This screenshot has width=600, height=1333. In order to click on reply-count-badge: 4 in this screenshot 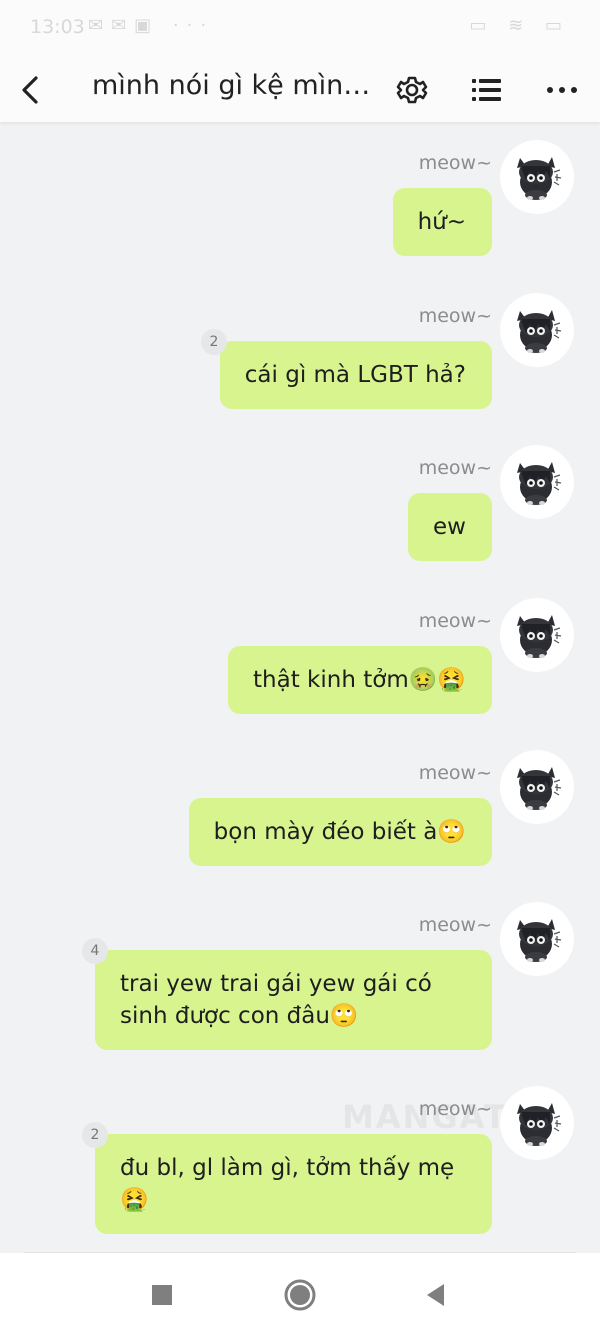, I will do `click(95, 951)`.